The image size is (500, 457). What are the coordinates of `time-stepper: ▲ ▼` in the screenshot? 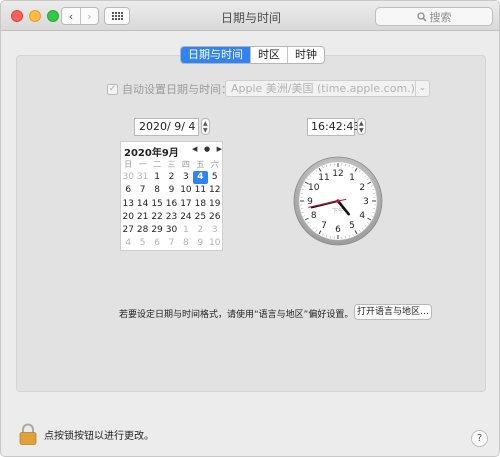 It's located at (361, 126).